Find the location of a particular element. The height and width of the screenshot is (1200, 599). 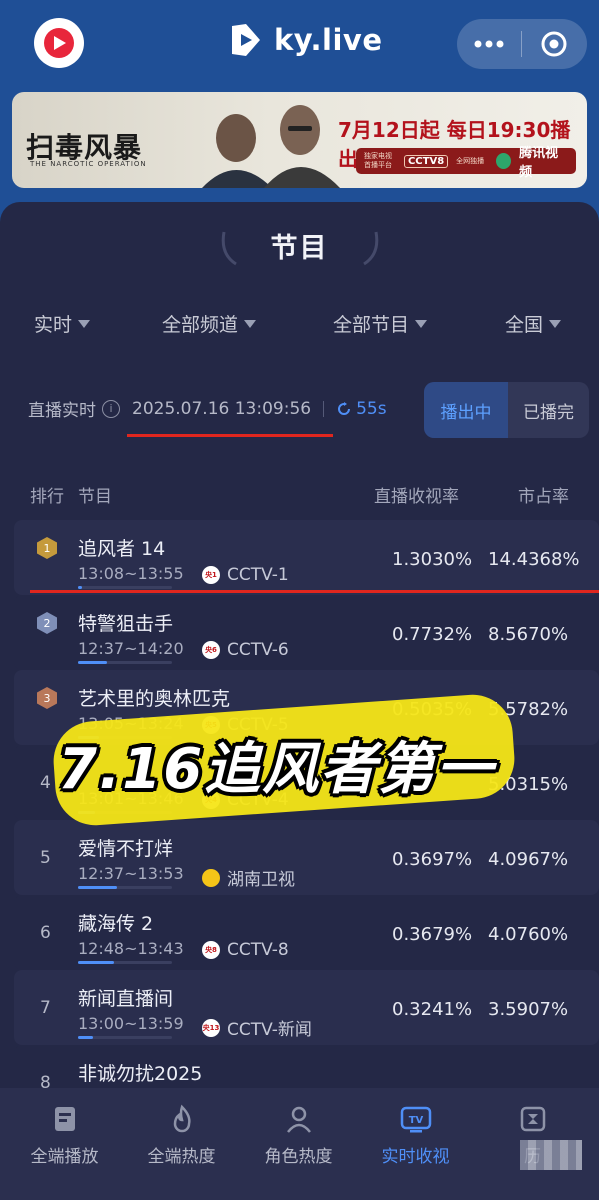

platform-name: 腾讯视频 is located at coordinates (539, 163).